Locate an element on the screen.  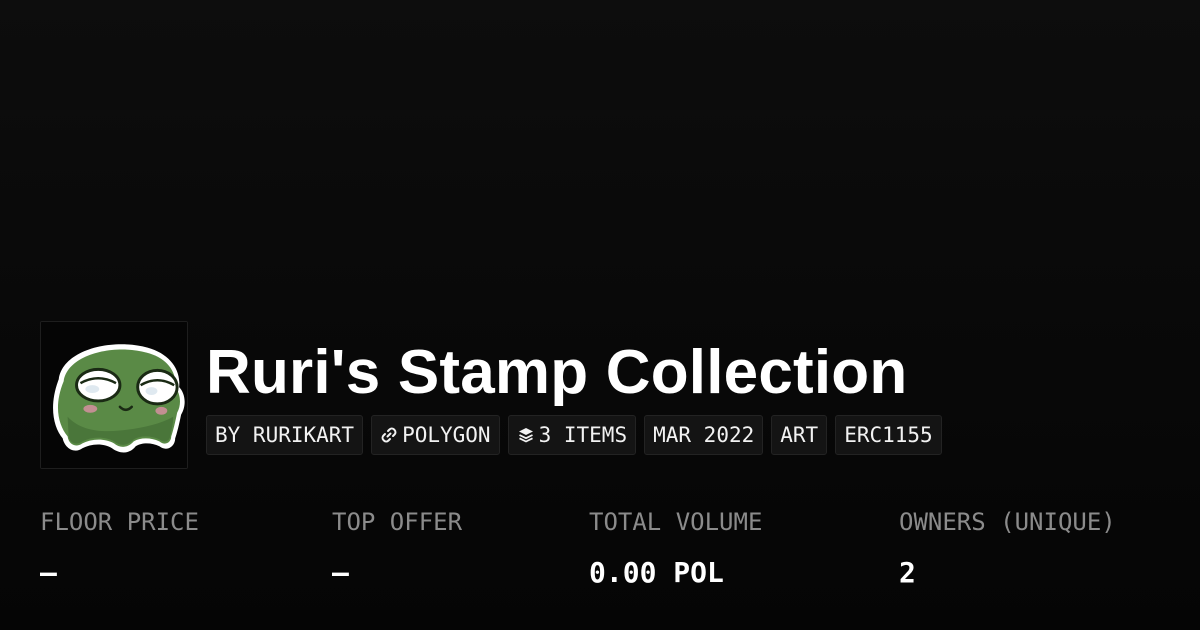
collection-title: Ruri's Stamp Collection is located at coordinates (557, 372).